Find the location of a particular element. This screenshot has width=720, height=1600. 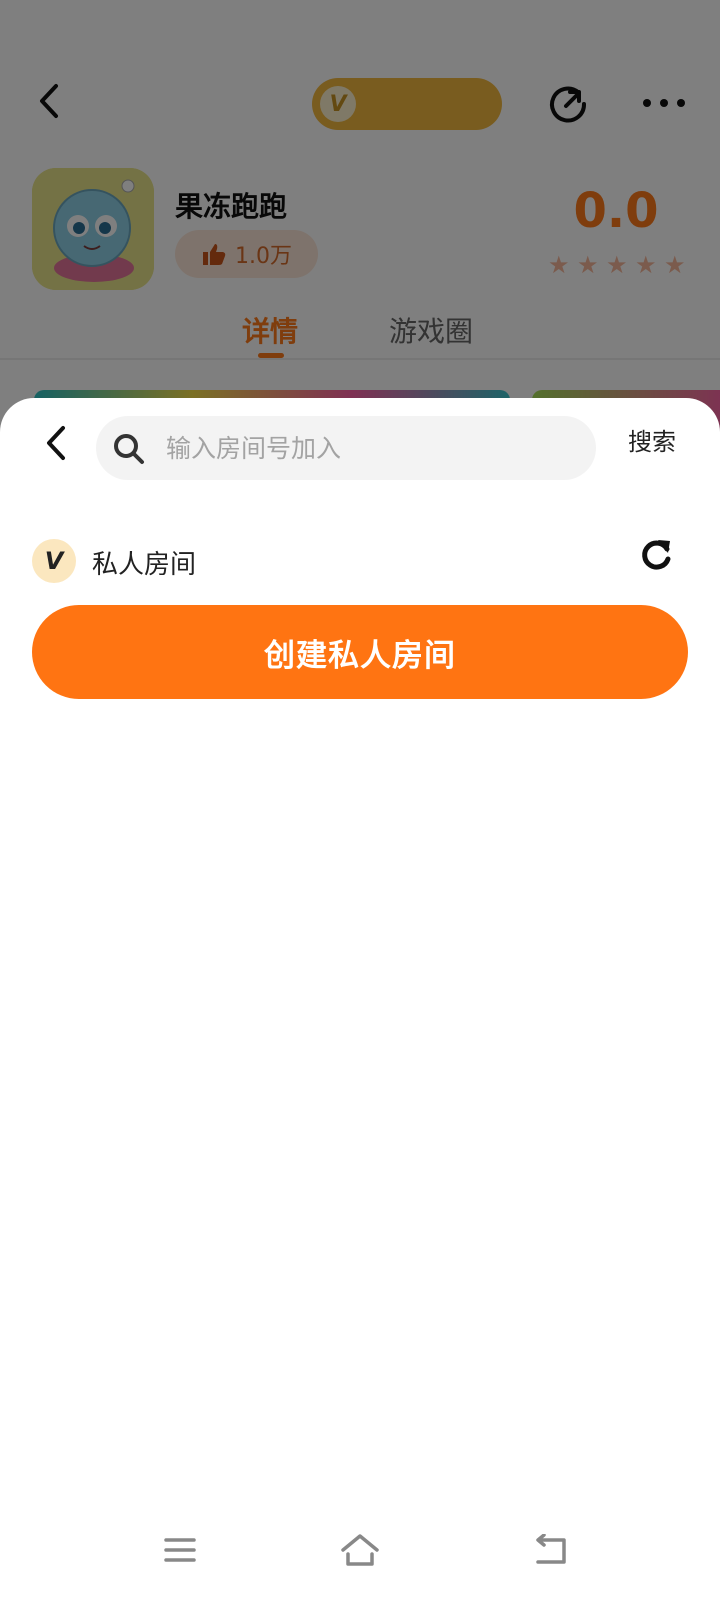

search-icon is located at coordinates (129, 449).